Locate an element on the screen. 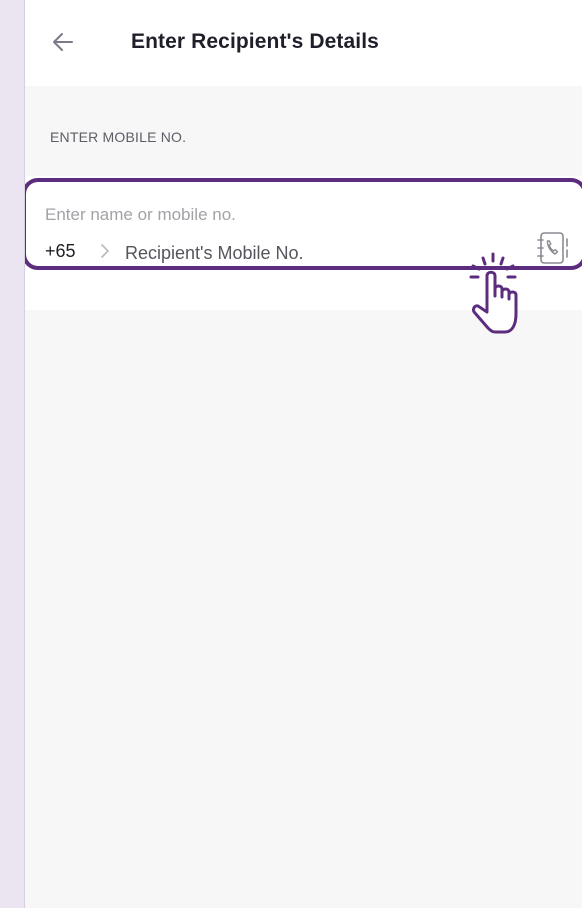 This screenshot has height=908, width=582. app-header: Enter Recipient's Details is located at coordinates (303, 43).